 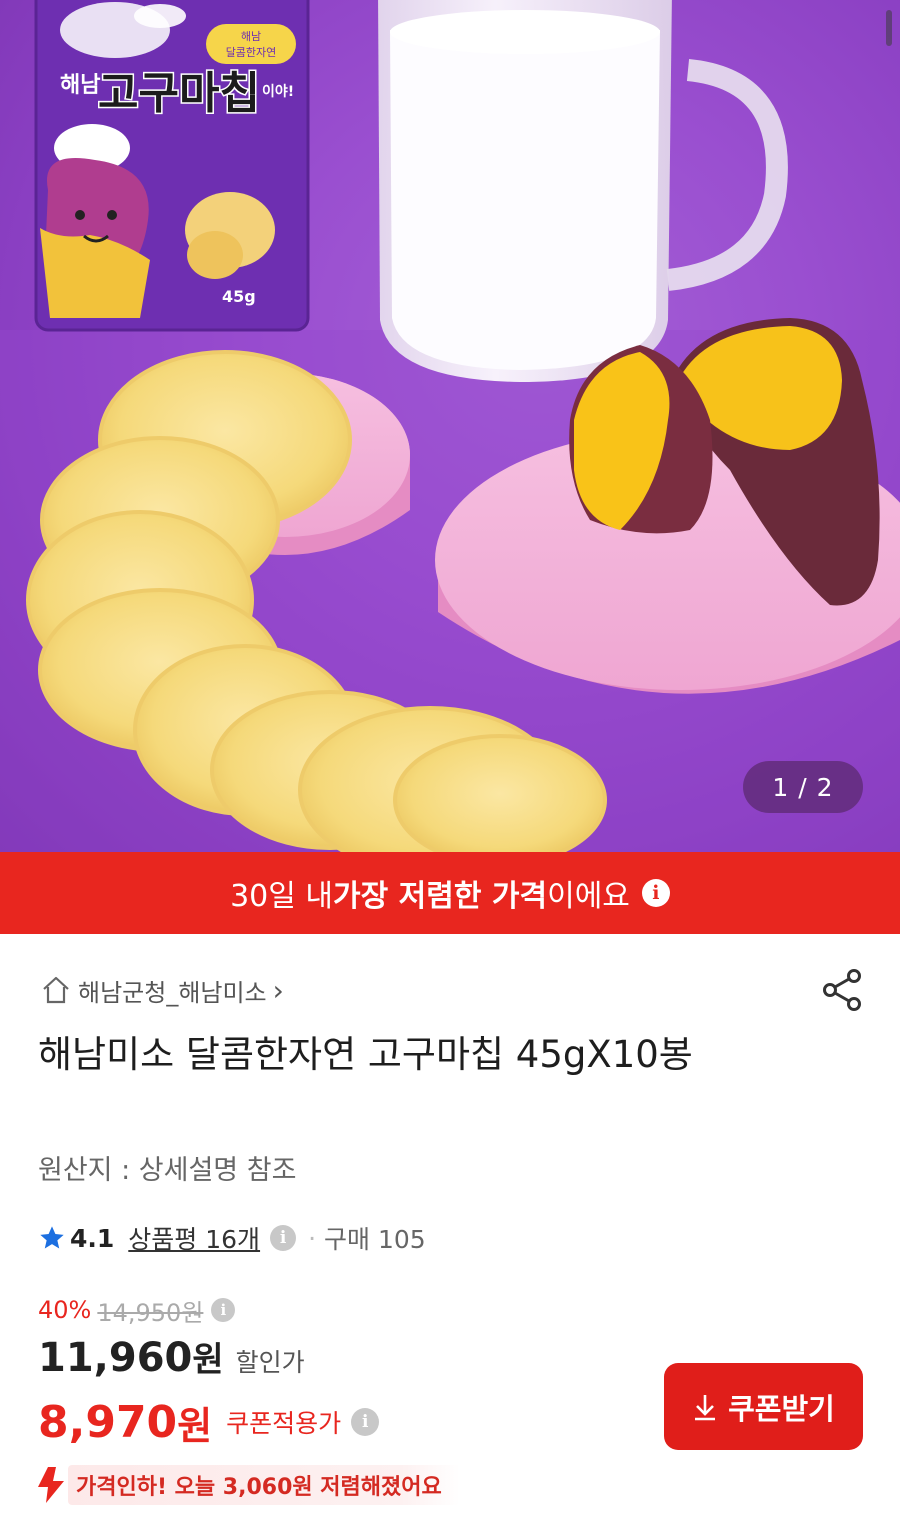 What do you see at coordinates (284, 1423) in the screenshot?
I see `coupon-price-label: 쿠폰적용가` at bounding box center [284, 1423].